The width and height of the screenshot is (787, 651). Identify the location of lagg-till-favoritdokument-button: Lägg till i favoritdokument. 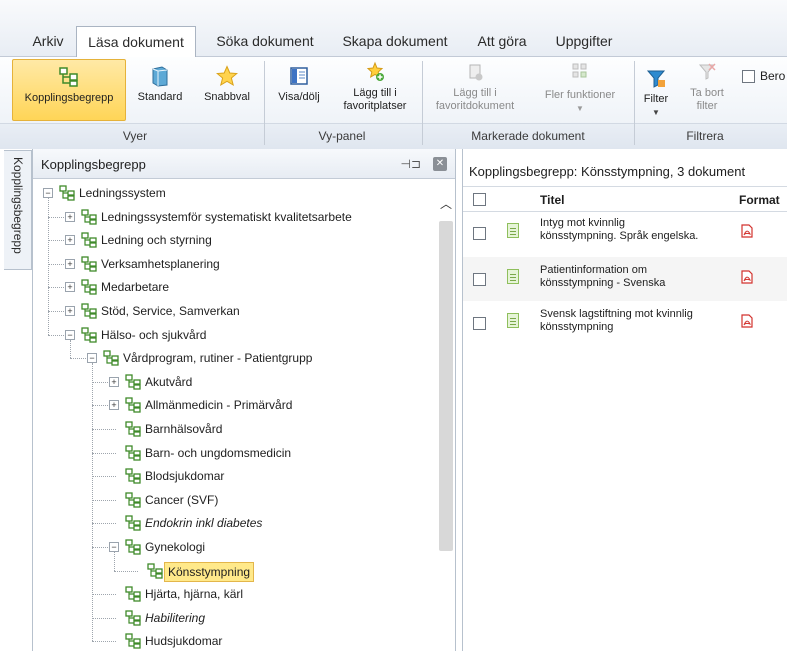
(475, 90).